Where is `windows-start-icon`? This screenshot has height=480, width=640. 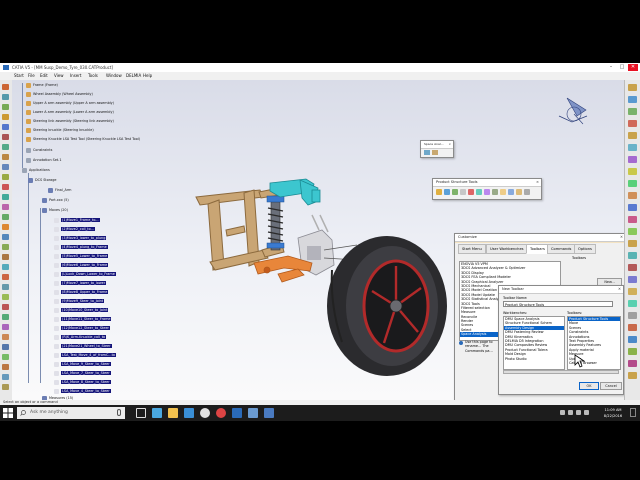 windows-start-icon is located at coordinates (8, 413).